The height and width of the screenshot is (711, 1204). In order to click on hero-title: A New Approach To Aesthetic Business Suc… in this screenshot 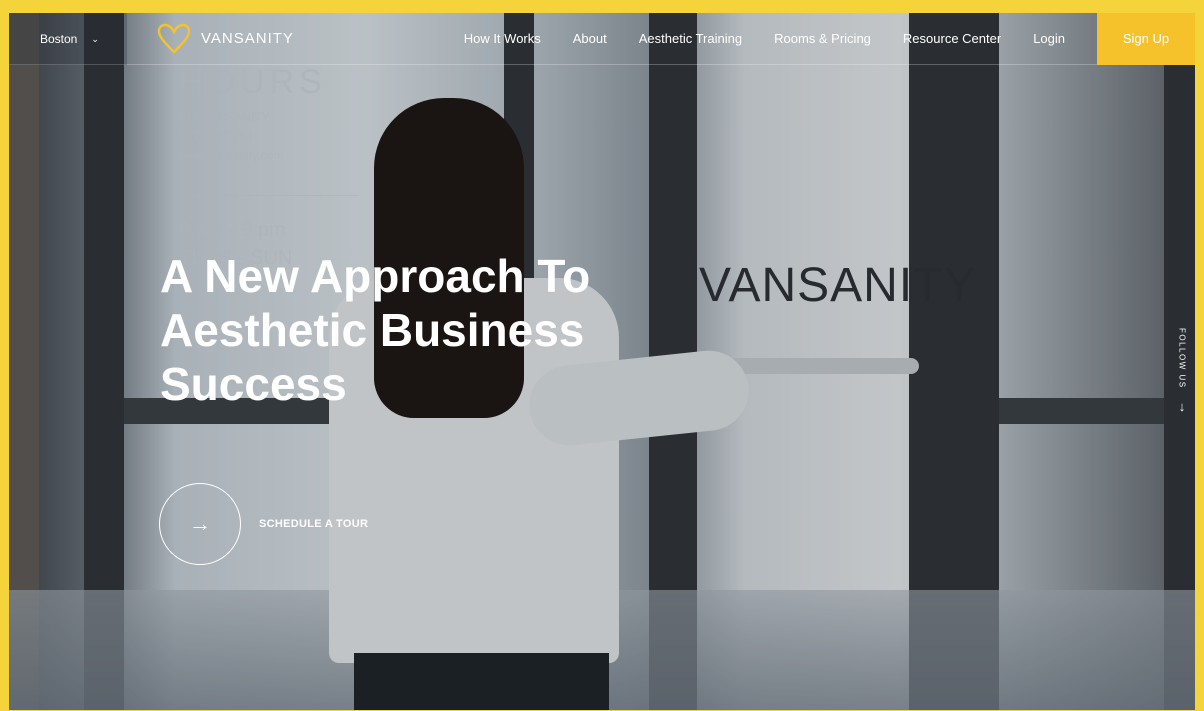, I will do `click(440, 330)`.